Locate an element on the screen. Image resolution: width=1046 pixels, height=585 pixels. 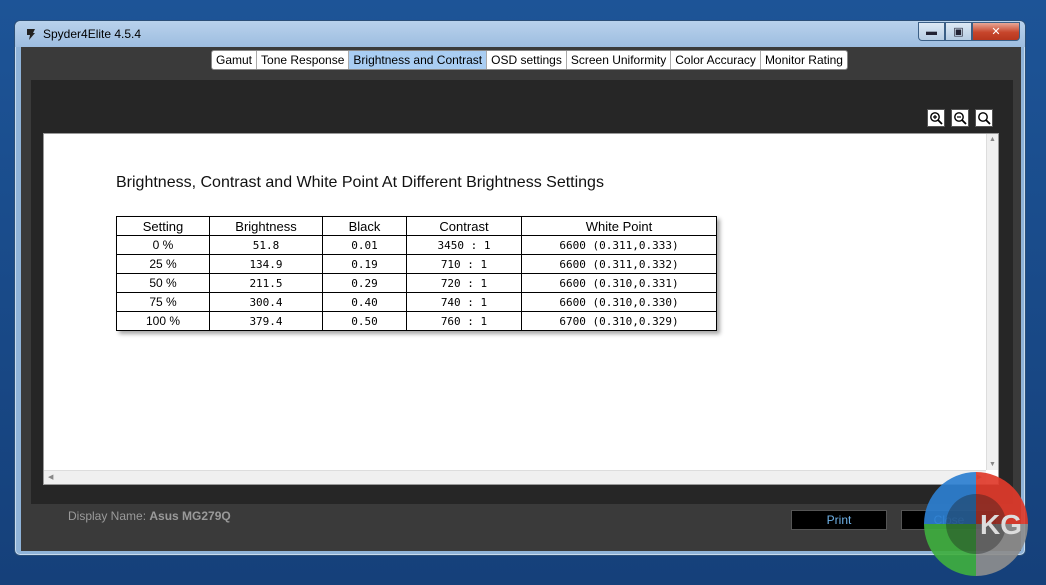
display-name-value: Asus MG279Q is located at coordinates (190, 516).